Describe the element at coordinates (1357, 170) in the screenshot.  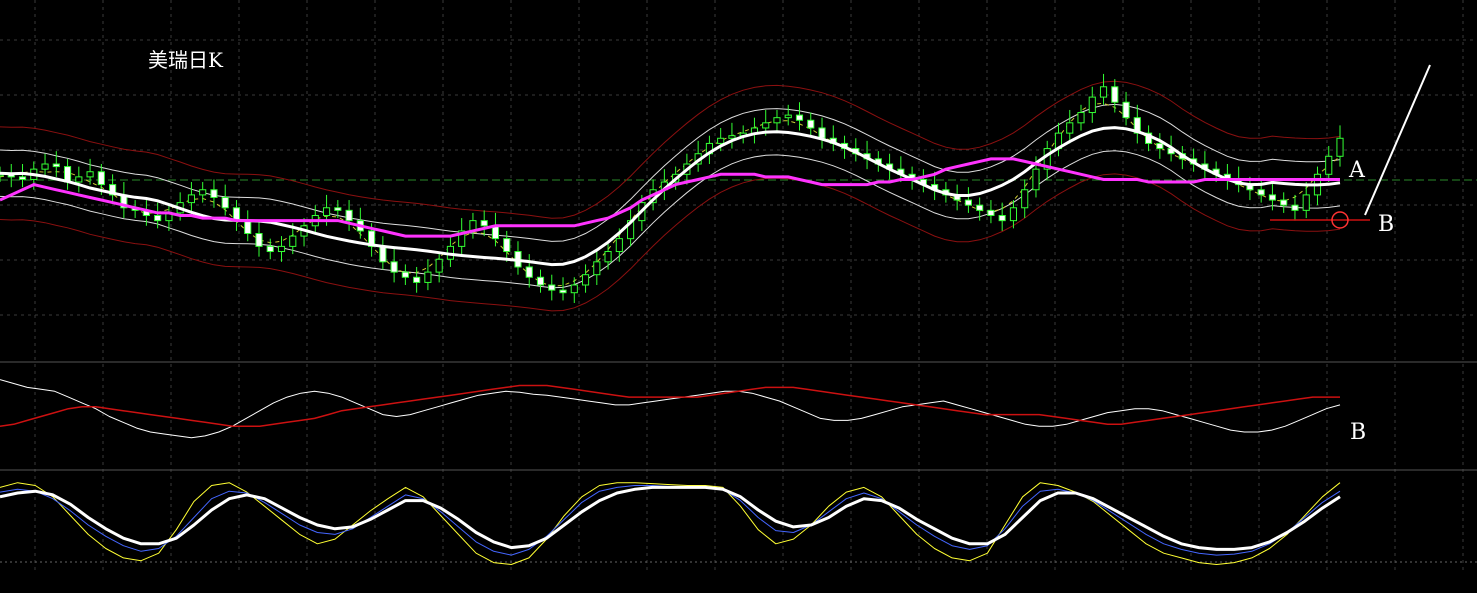
I see `marker-label-a: A` at that location.